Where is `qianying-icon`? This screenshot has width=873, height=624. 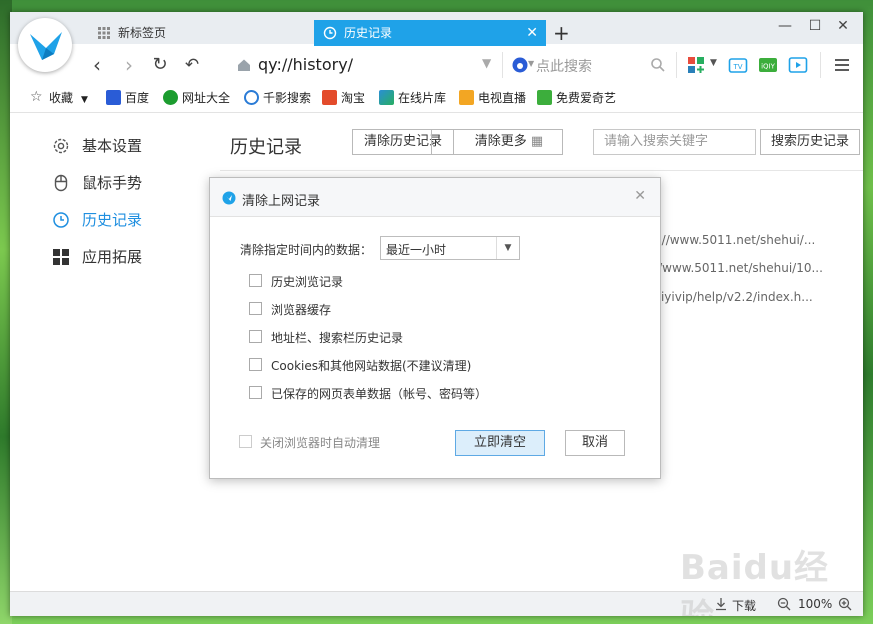 qianying-icon is located at coordinates (251, 97).